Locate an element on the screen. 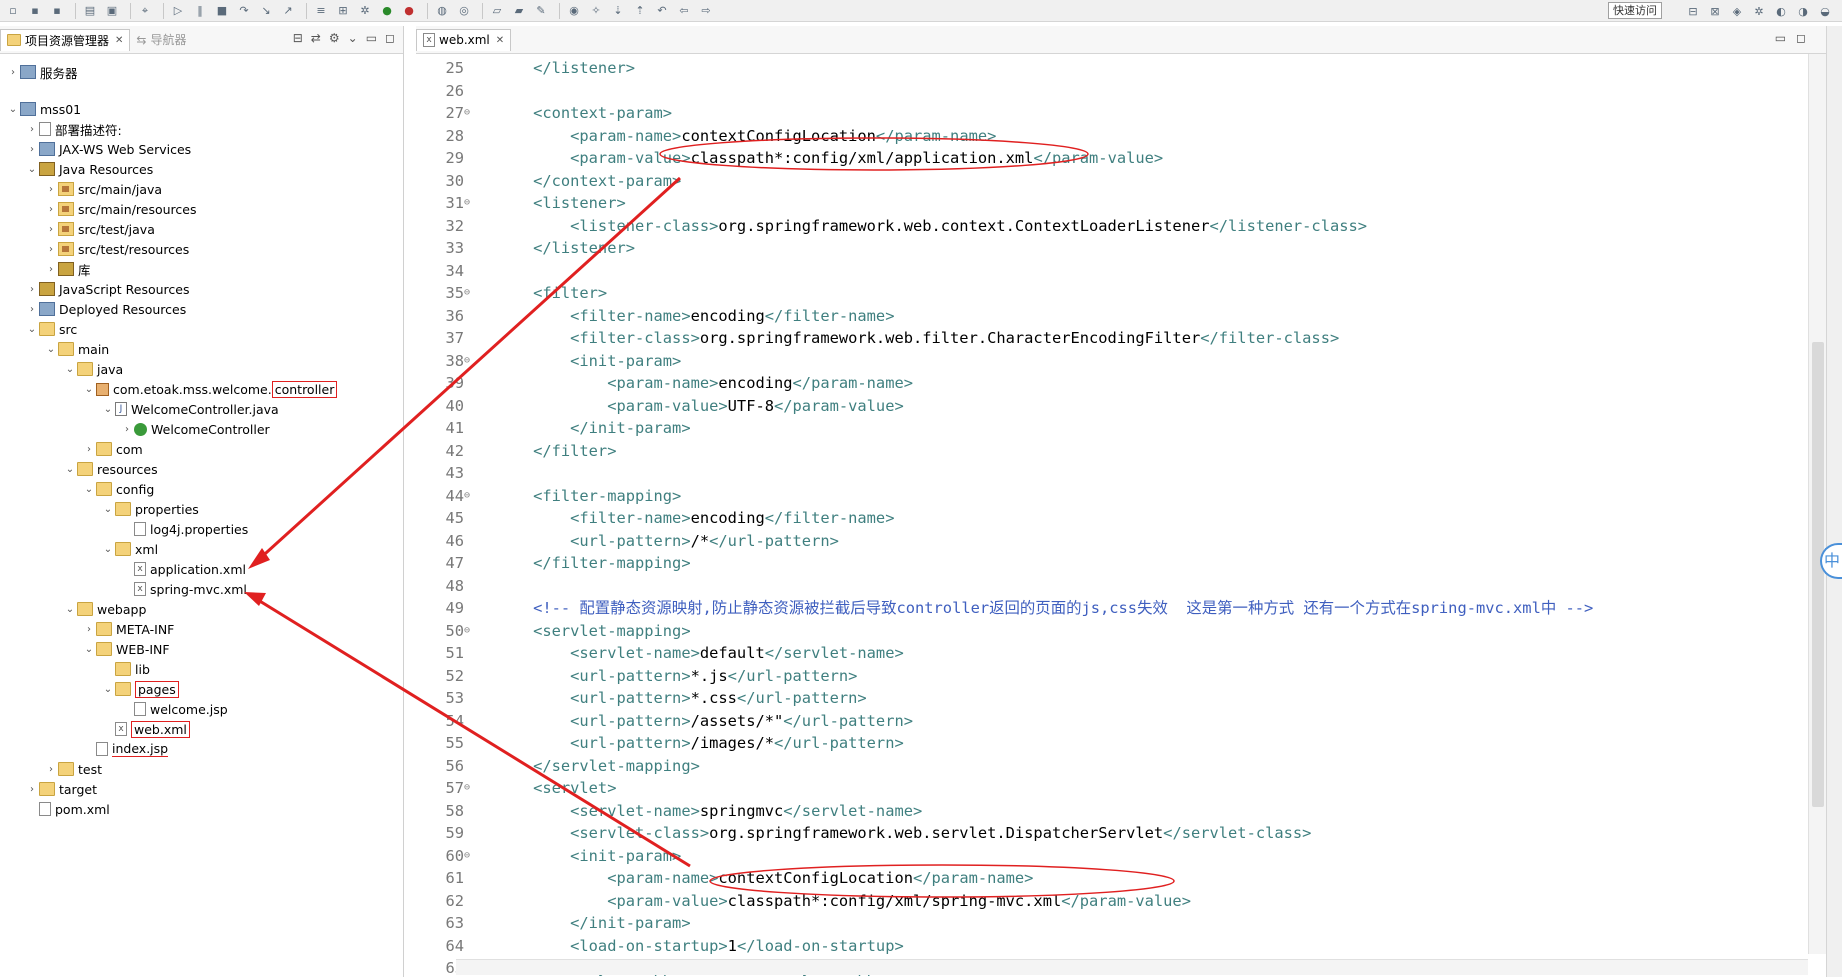 This screenshot has height=979, width=1842. filter-icon: ⚙ is located at coordinates (334, 38).